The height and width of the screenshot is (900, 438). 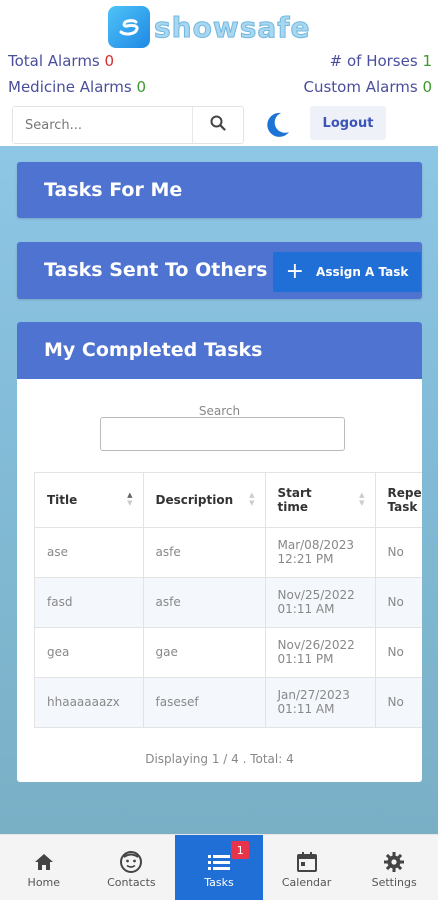 I want to click on medicine-alarms-stat: Medicine Alarms 0, so click(x=77, y=87).